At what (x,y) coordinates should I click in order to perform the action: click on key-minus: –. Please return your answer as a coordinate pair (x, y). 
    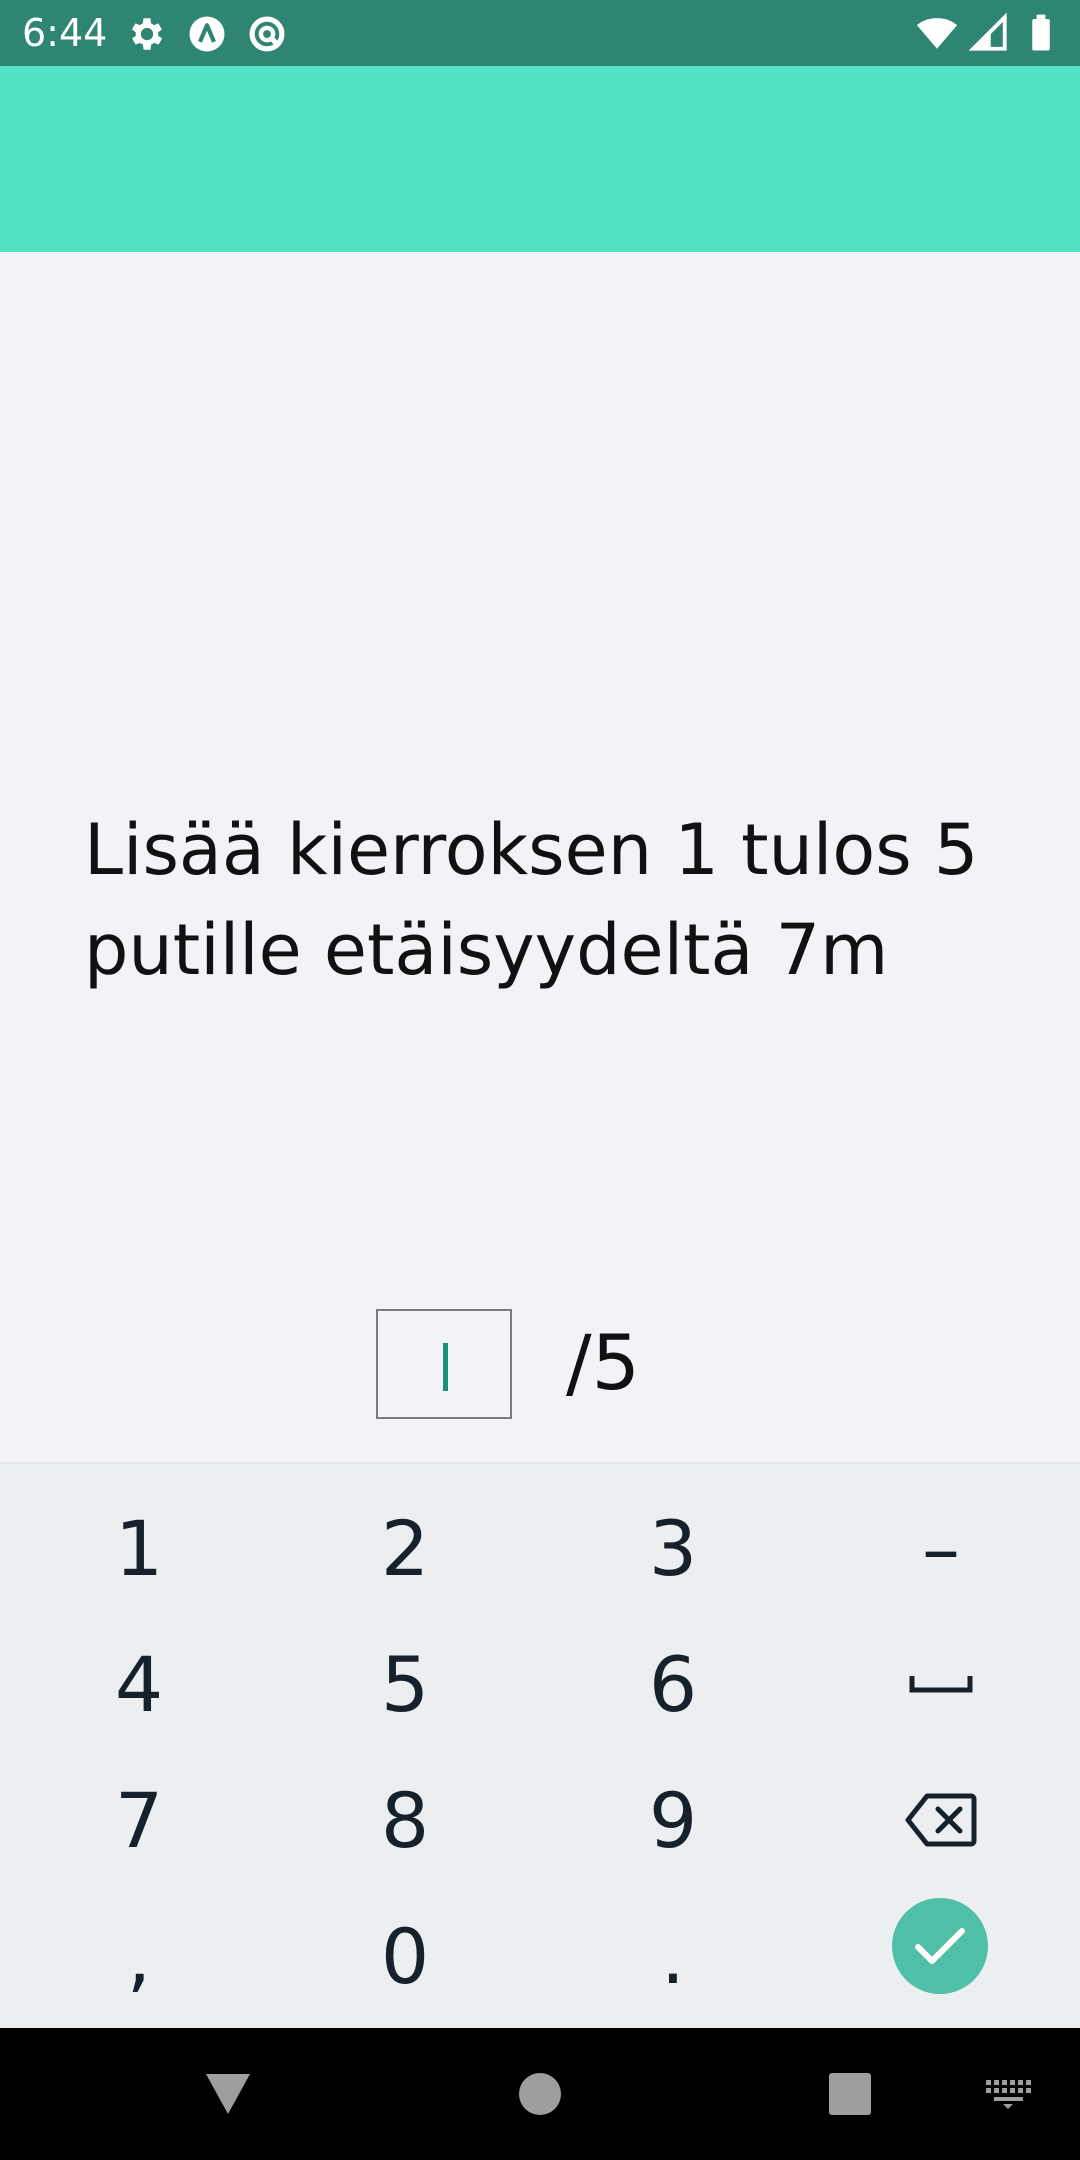
    Looking at the image, I should click on (941, 1548).